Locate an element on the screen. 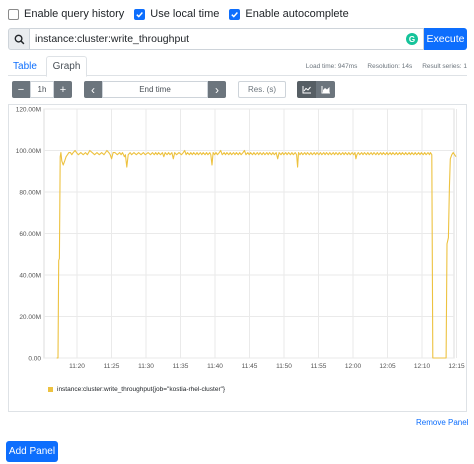  line-chart-button is located at coordinates (306, 89).